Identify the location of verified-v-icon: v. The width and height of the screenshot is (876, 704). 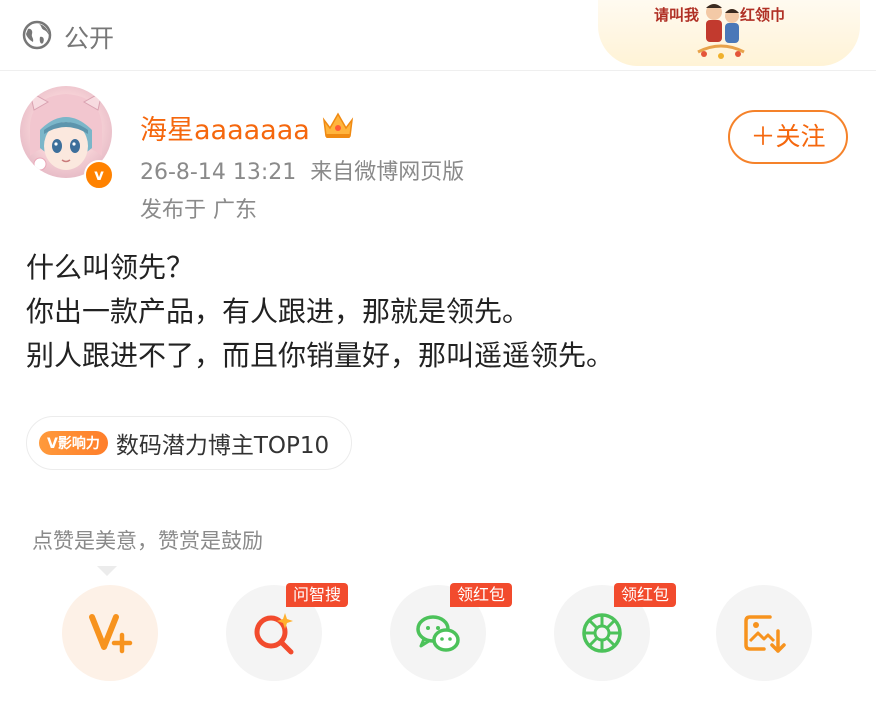
(99, 175).